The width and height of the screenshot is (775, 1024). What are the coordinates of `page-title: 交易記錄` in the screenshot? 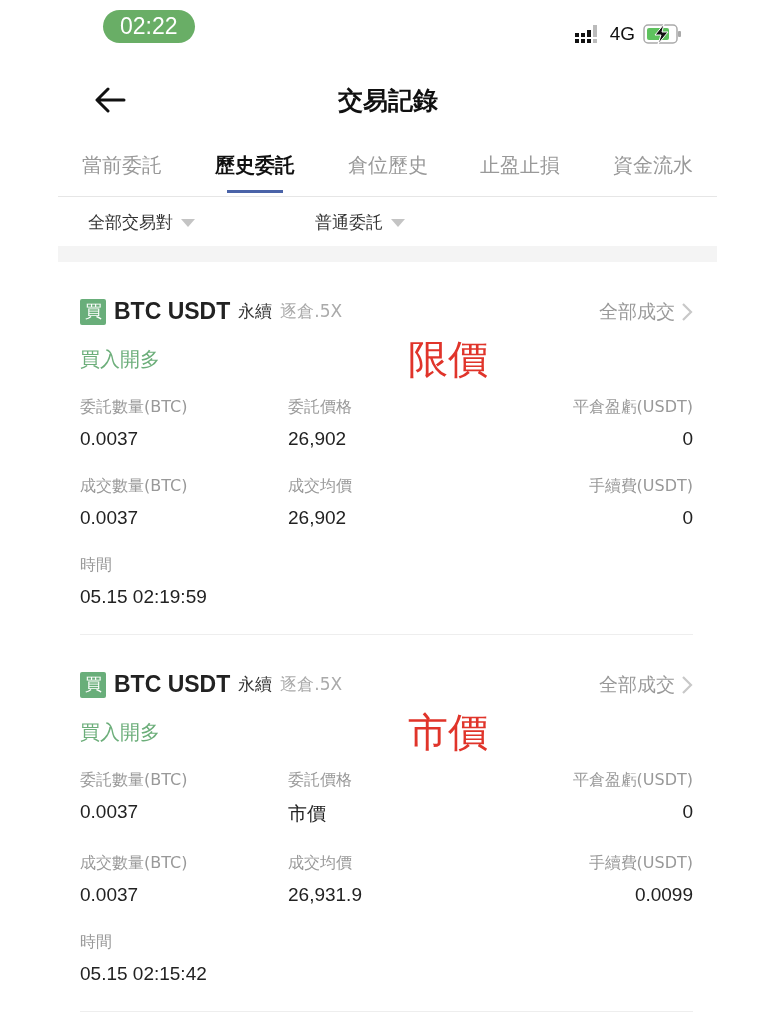 It's located at (387, 100).